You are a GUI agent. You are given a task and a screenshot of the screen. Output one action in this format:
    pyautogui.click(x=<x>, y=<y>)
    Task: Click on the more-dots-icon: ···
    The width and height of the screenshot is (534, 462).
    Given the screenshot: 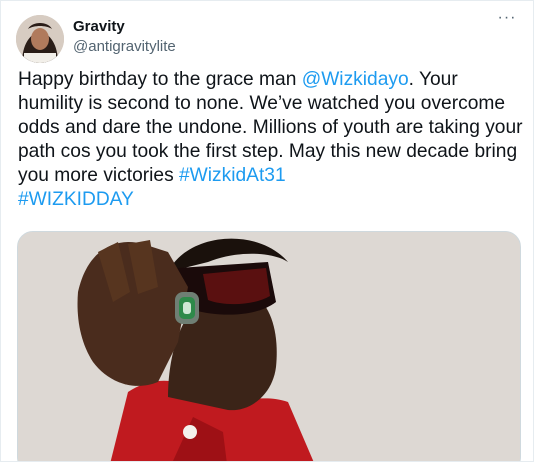 What is the action you would take?
    pyautogui.click(x=507, y=21)
    